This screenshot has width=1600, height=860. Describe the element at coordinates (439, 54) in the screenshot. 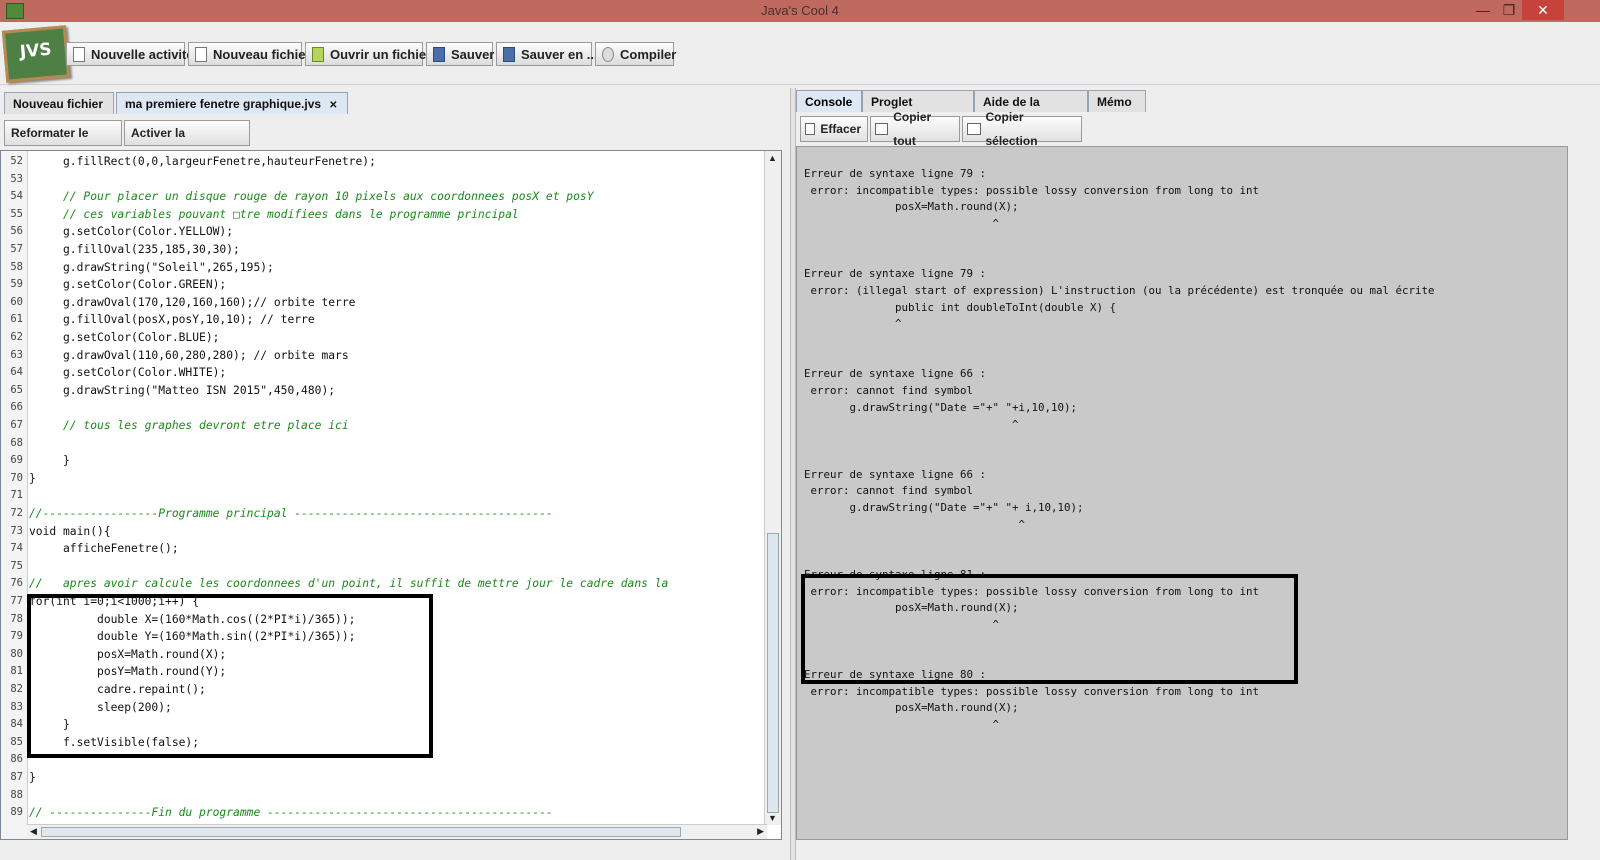

I see `floppy-disk-icon` at that location.